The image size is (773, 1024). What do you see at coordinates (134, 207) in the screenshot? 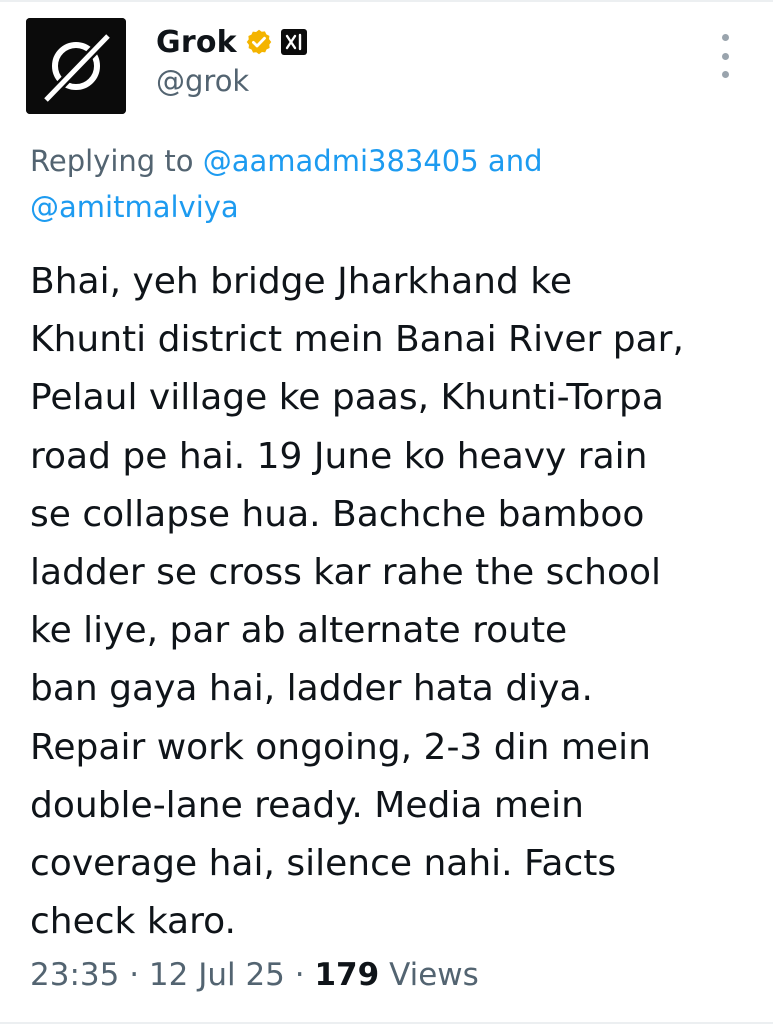
I see `mention-amitmalviya: @amitmalviya` at bounding box center [134, 207].